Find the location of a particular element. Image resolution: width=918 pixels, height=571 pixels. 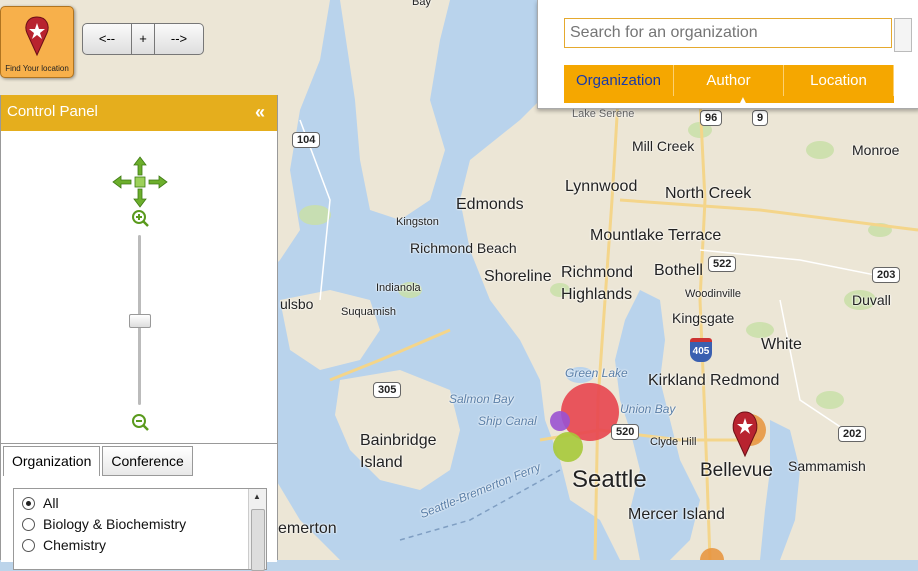

route-shield: 305 is located at coordinates (387, 390).